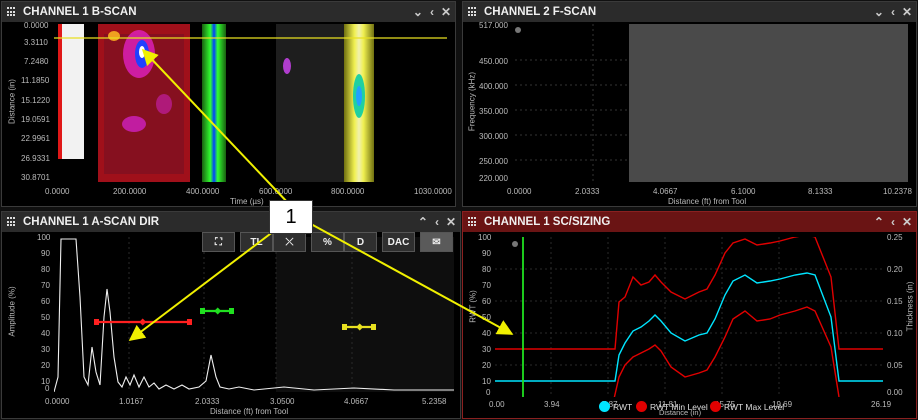  What do you see at coordinates (433, 191) in the screenshot?
I see `x-tick: 1030.0000` at bounding box center [433, 191].